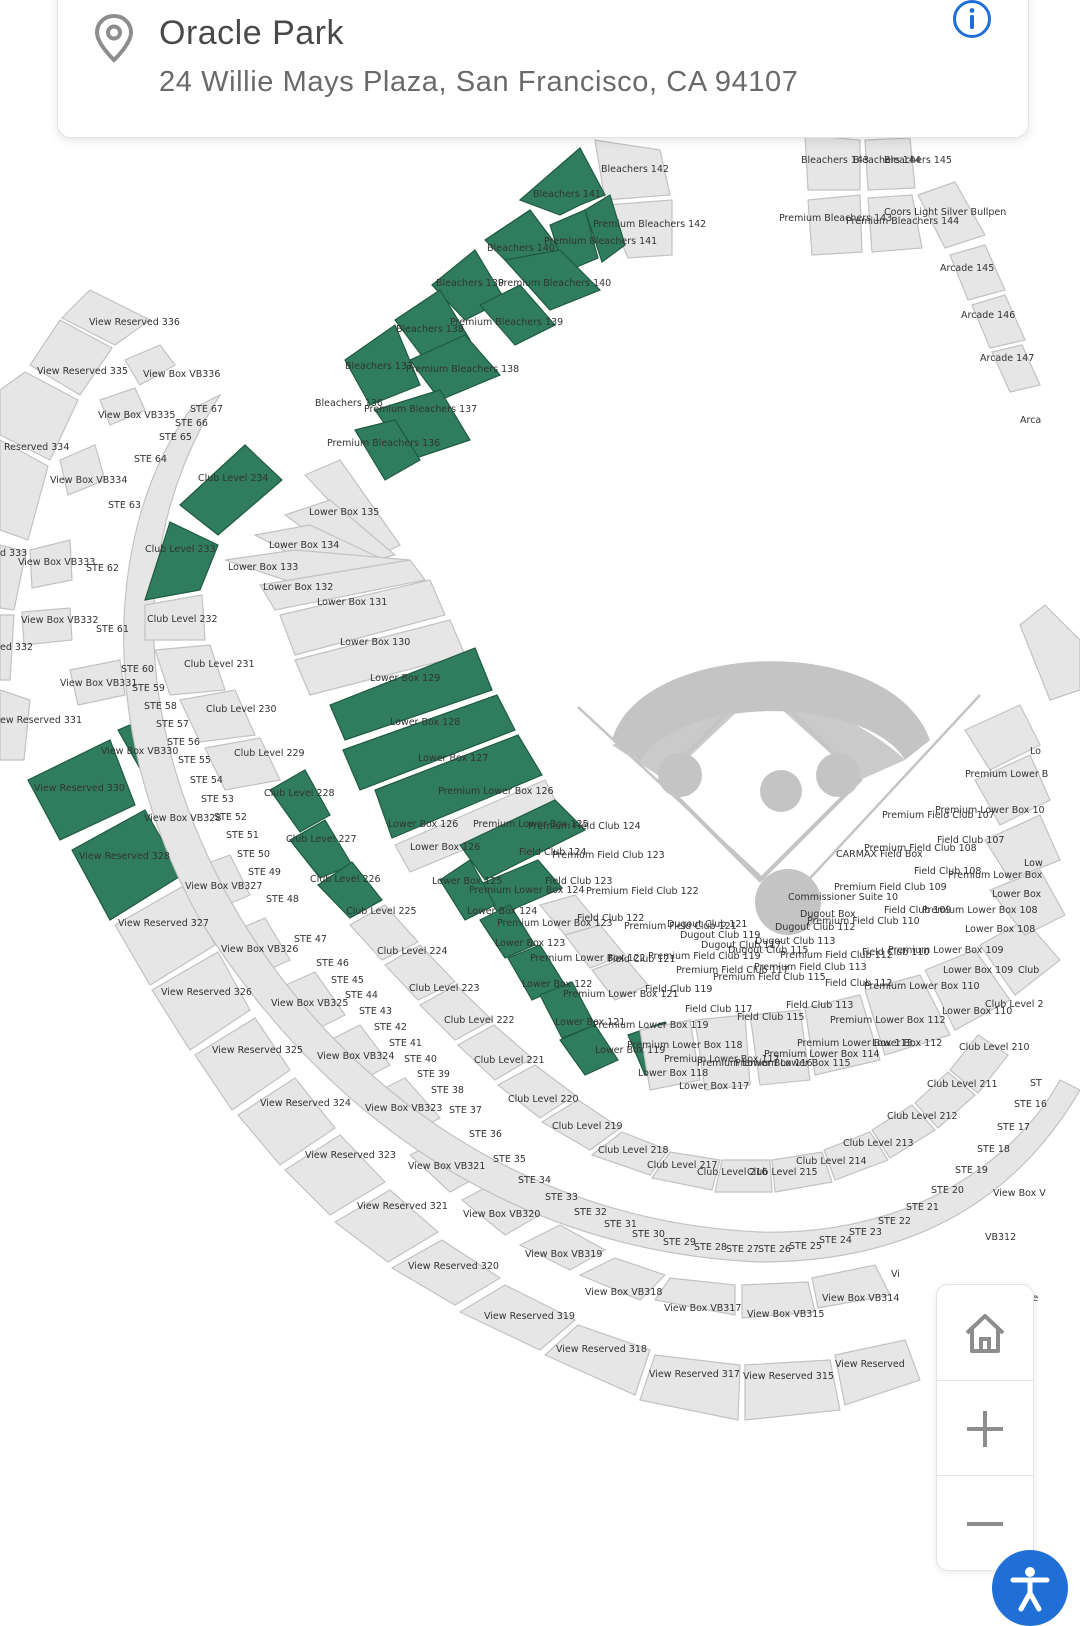 This screenshot has width=1080, height=1626. Describe the element at coordinates (444, 988) in the screenshot. I see `section-label: Club Level 223` at that location.